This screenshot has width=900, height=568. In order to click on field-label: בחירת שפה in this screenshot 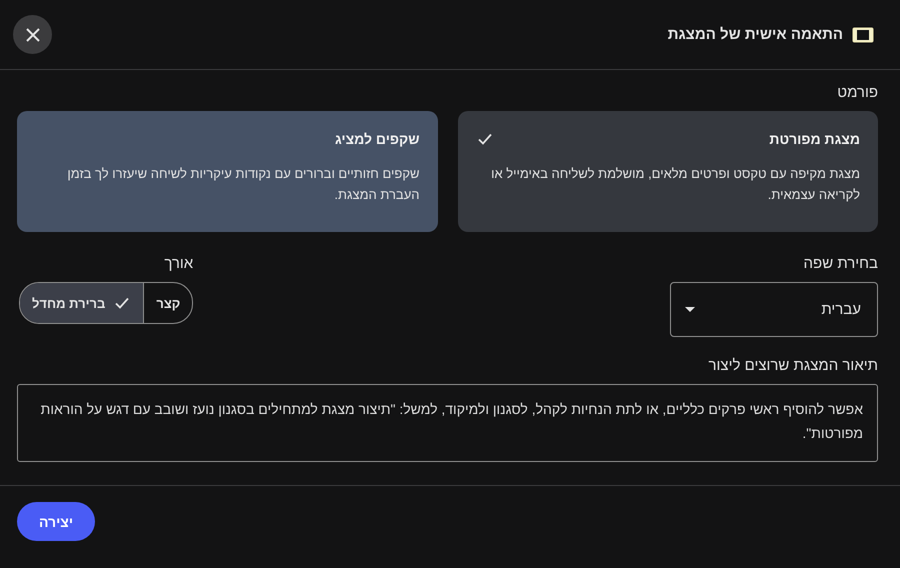, I will do `click(840, 263)`.